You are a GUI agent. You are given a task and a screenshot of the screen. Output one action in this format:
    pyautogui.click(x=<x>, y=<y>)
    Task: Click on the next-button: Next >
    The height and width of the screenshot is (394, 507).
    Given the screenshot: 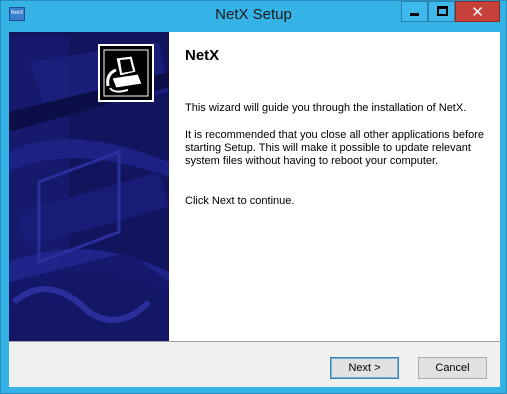 What is the action you would take?
    pyautogui.click(x=364, y=368)
    